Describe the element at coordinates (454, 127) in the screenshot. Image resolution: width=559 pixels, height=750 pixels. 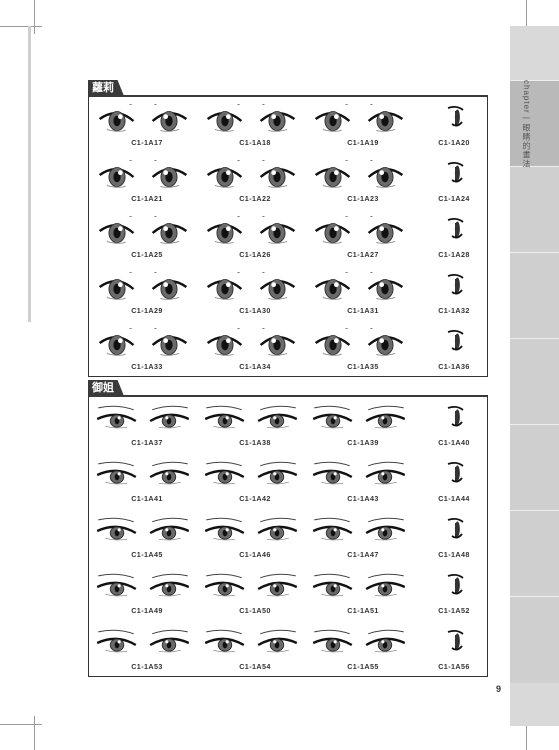
I see `eye-sample-cell: C1-1A20` at that location.